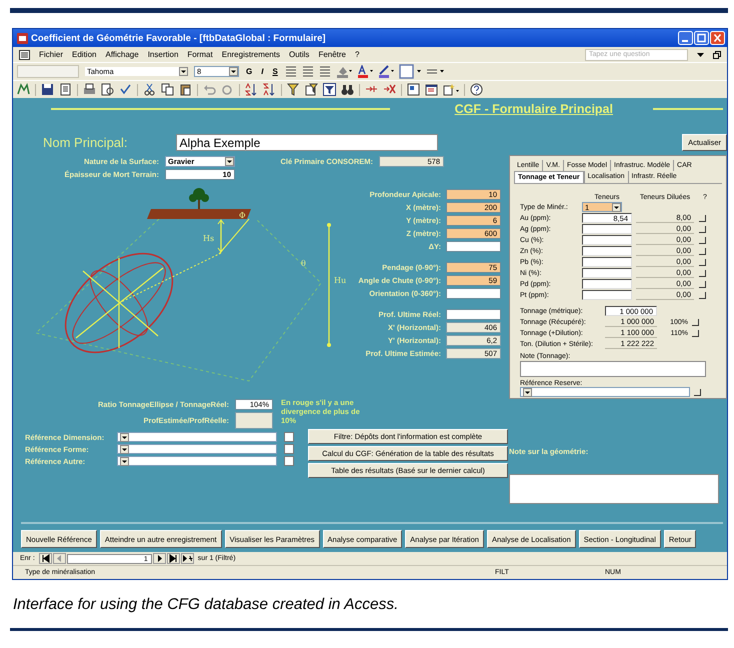 The image size is (734, 648). I want to click on preview-icon, so click(107, 89).